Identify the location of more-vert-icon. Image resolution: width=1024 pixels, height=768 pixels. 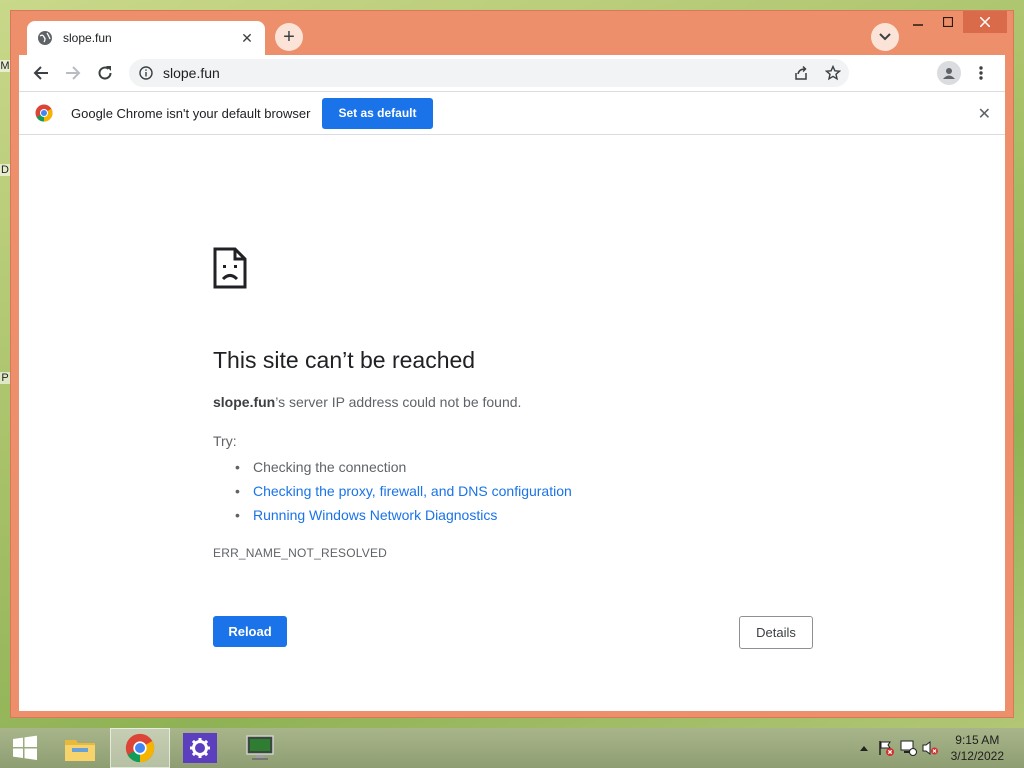
(981, 73).